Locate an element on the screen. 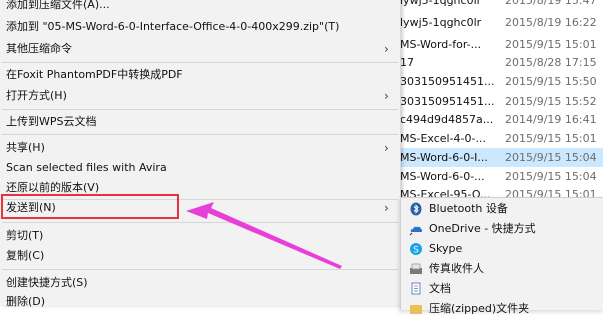 This screenshot has height=319, width=603. file-row: 17 2015/8/28 17:15 is located at coordinates (500, 62).